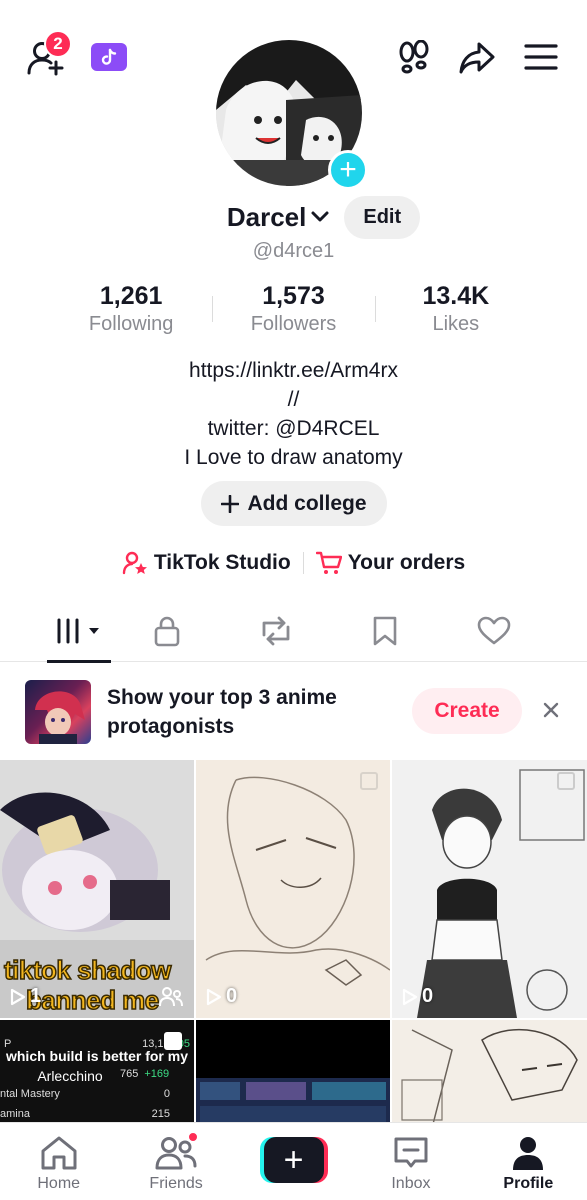 This screenshot has width=587, height=1200. I want to click on nav-home: Home, so click(58, 1161).